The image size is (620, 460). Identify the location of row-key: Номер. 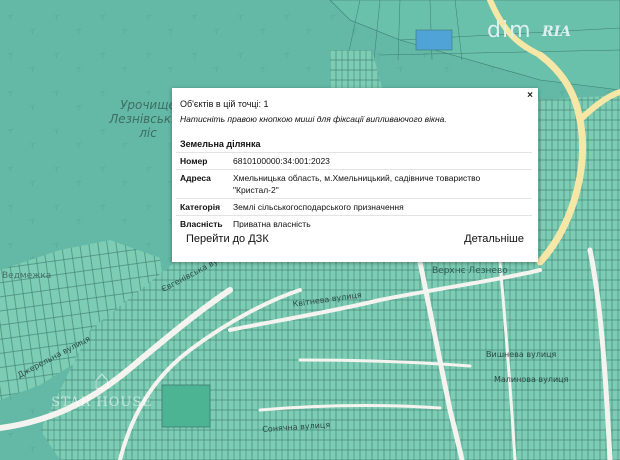
(202, 161).